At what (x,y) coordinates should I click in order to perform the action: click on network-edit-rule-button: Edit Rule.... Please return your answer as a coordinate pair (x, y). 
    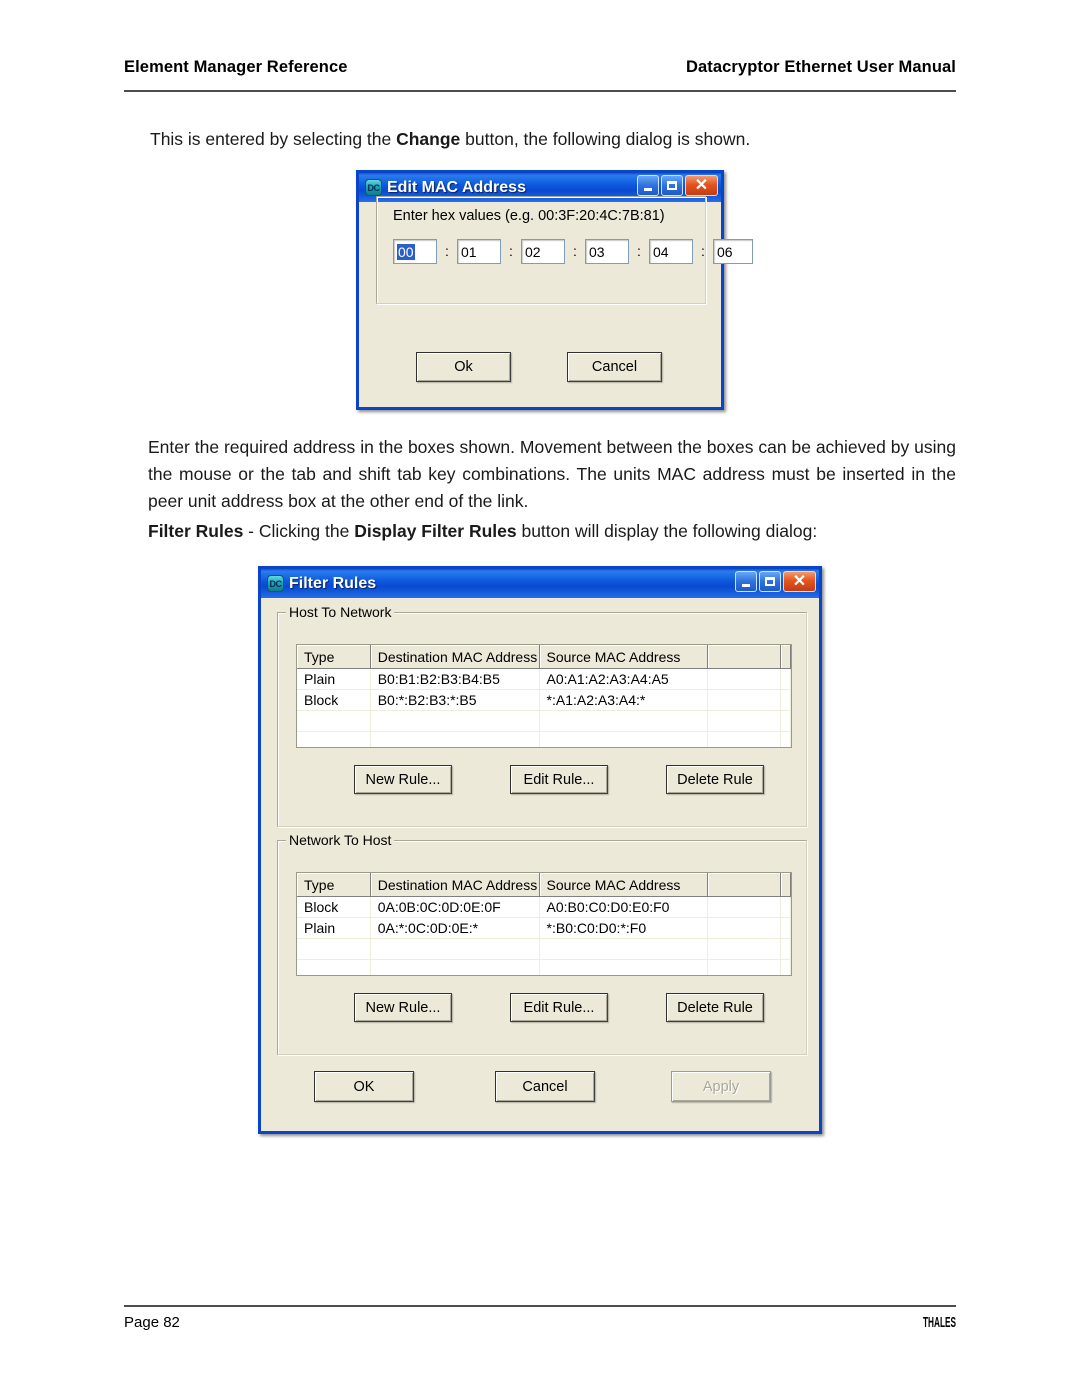
    Looking at the image, I should click on (559, 1007).